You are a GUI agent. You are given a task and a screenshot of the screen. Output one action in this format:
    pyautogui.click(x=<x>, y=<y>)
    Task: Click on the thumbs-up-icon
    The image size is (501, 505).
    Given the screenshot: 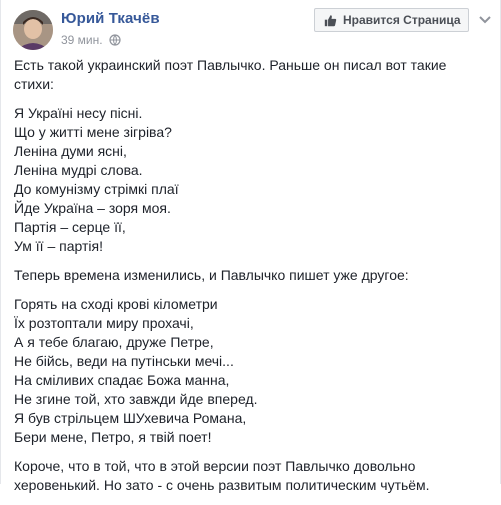 What is the action you would take?
    pyautogui.click(x=330, y=20)
    